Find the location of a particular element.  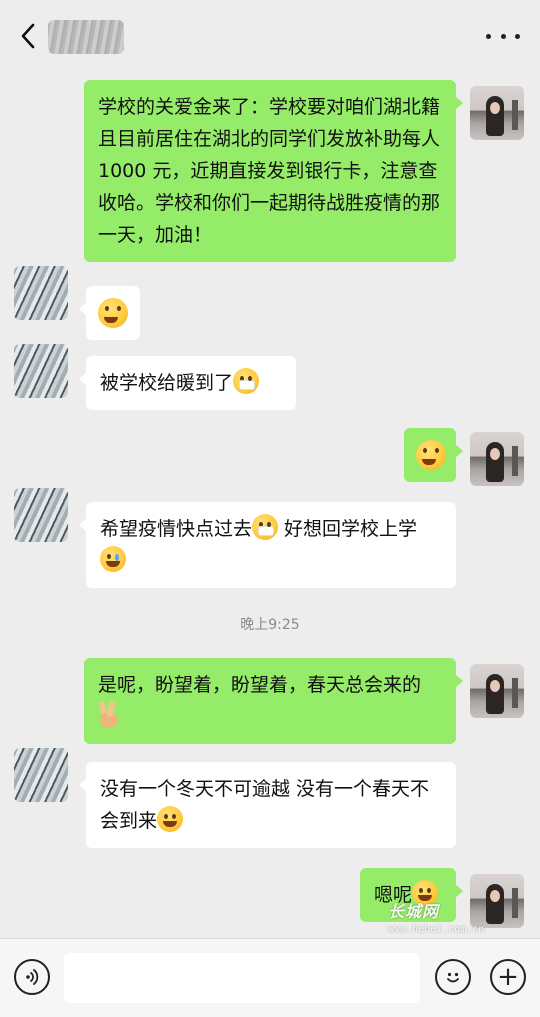

message-text: 是呢，盼望着，盼望着，春天总会来的 is located at coordinates (260, 685).